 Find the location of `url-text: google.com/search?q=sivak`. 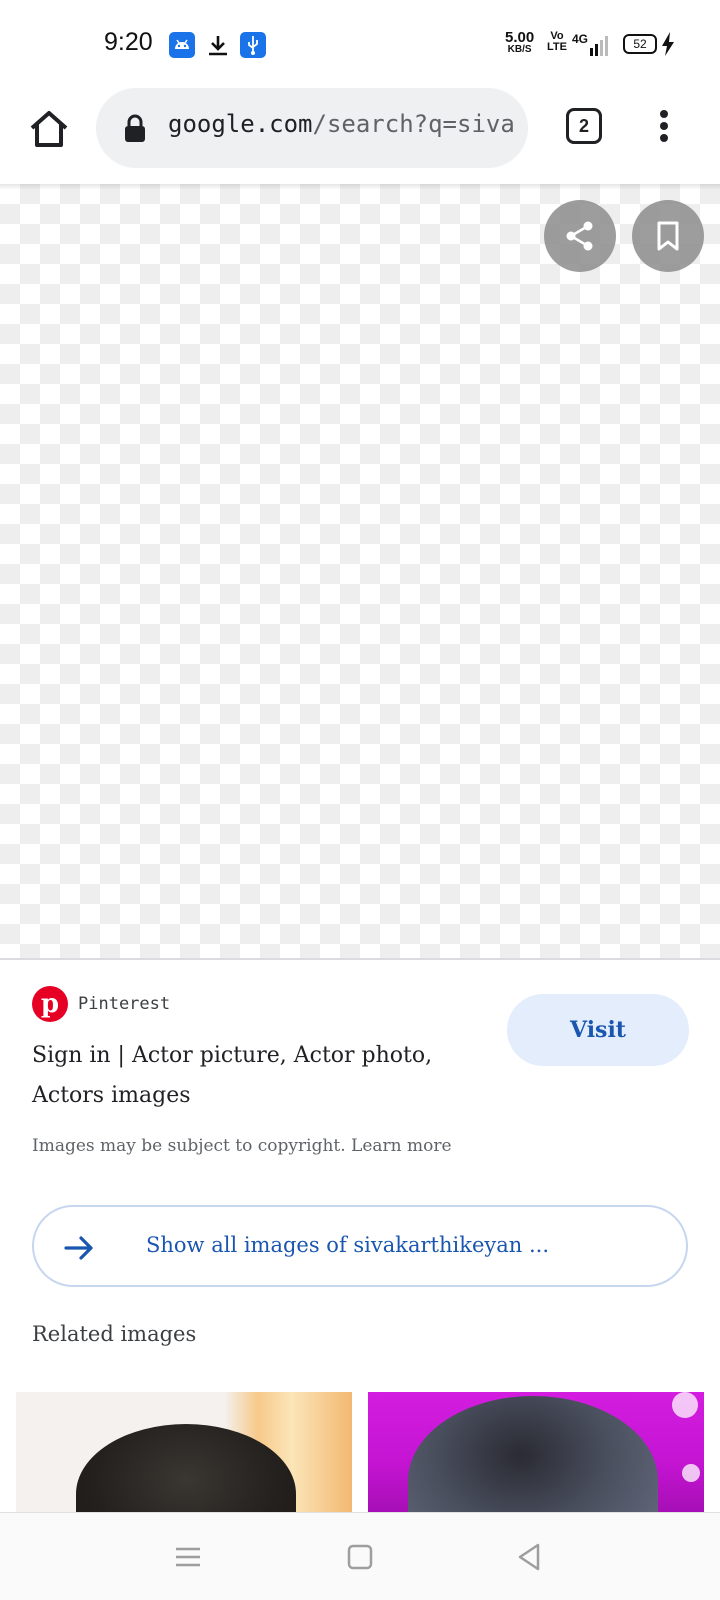

url-text: google.com/search?q=sivak is located at coordinates (341, 124).